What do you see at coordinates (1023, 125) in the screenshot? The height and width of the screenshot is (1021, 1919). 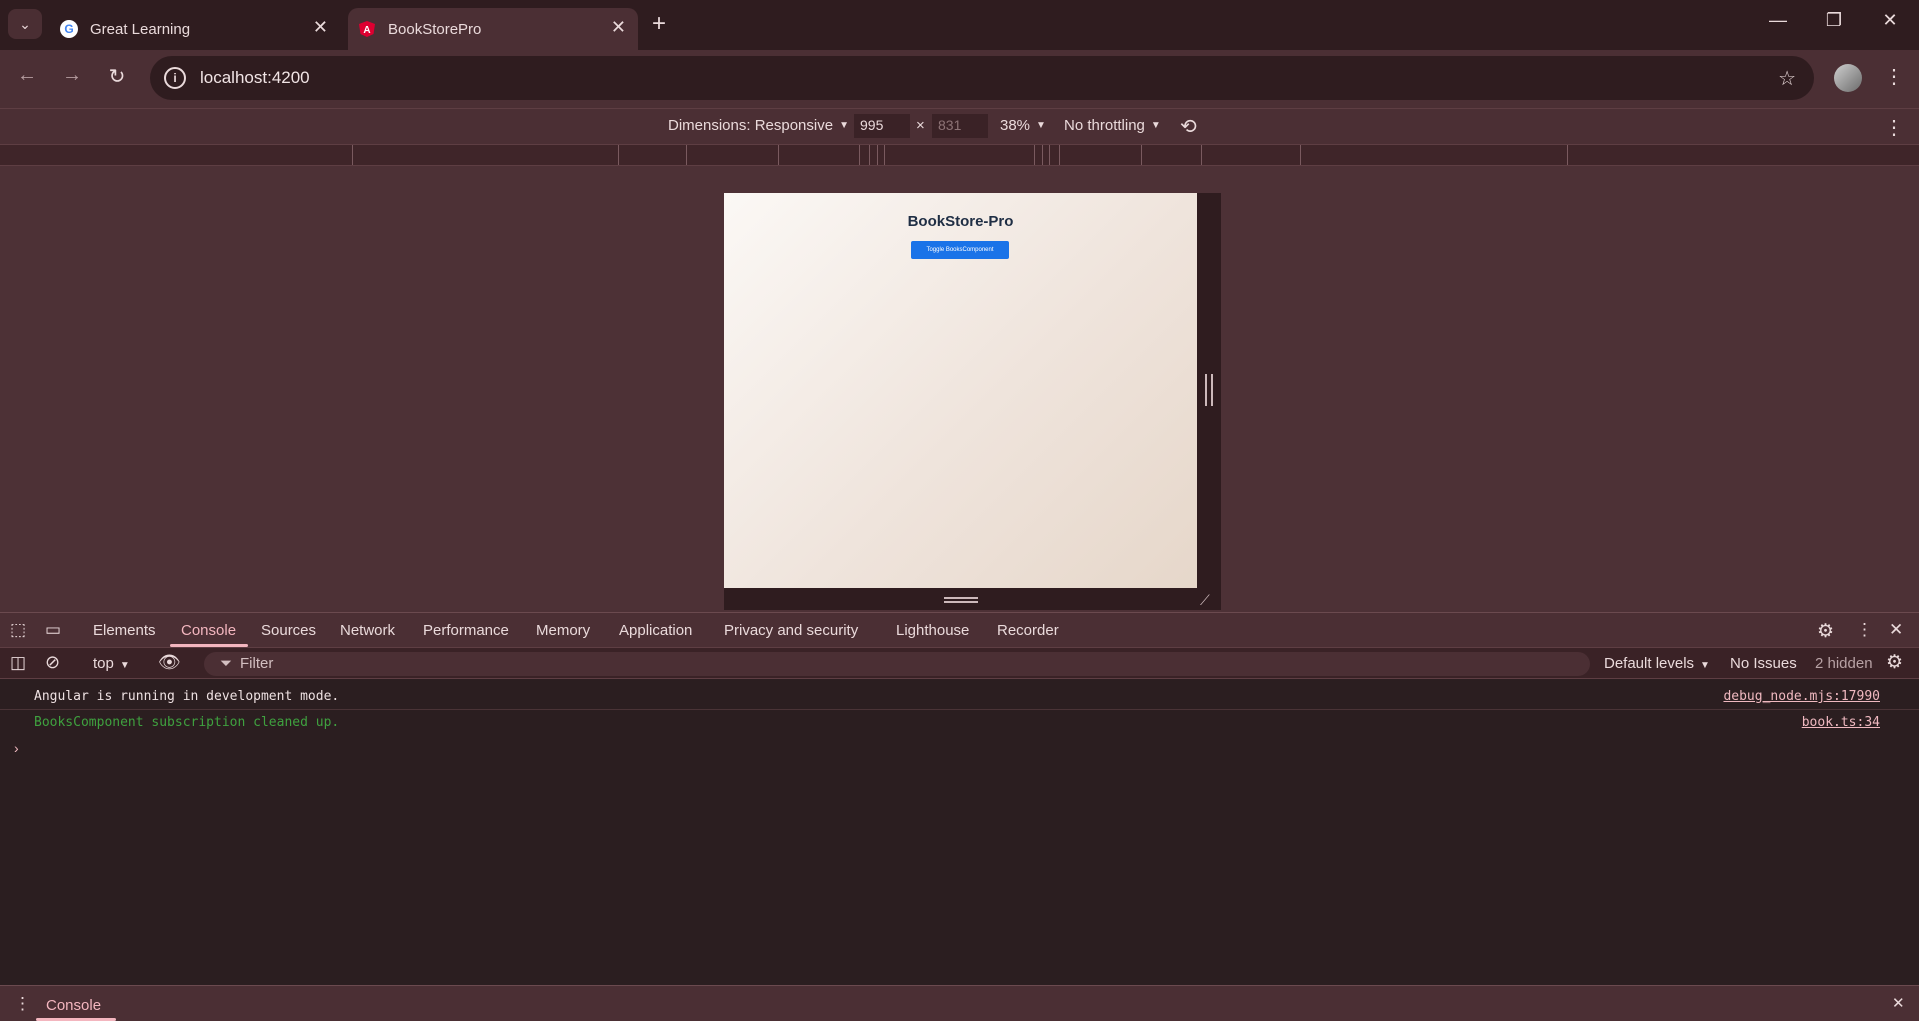 I see `zoom-dropdown: 38% ▼` at bounding box center [1023, 125].